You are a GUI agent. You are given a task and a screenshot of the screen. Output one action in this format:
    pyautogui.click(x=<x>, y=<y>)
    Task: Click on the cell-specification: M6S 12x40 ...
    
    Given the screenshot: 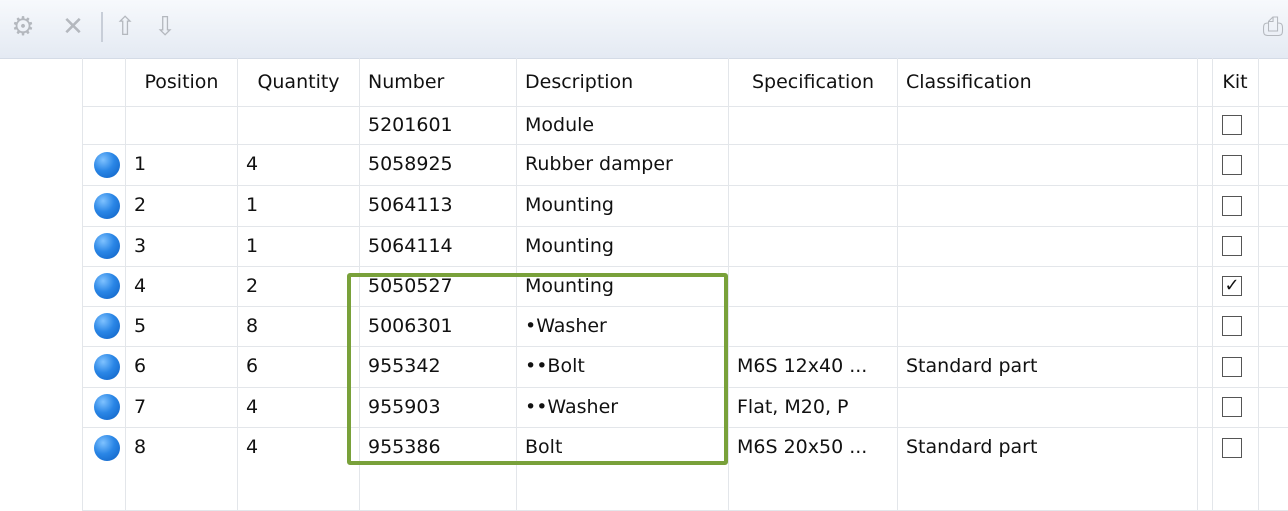 What is the action you would take?
    pyautogui.click(x=802, y=366)
    